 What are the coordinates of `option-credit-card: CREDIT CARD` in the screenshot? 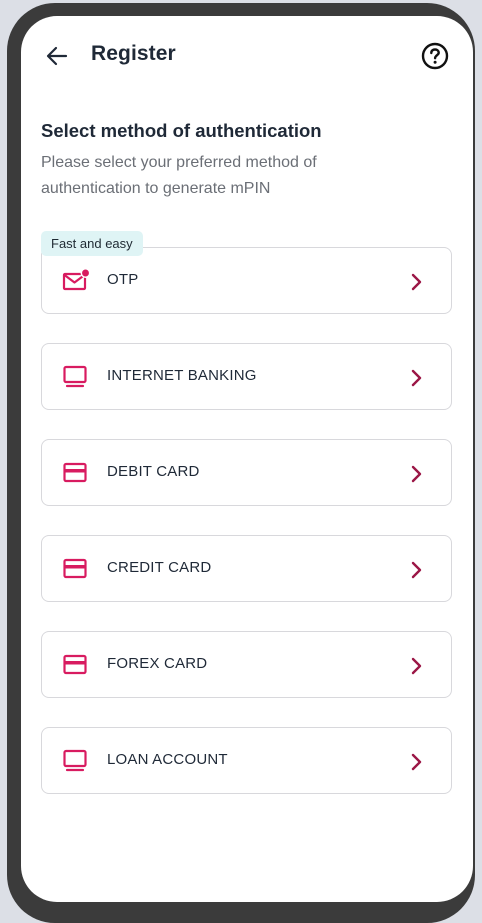 It's located at (246, 568).